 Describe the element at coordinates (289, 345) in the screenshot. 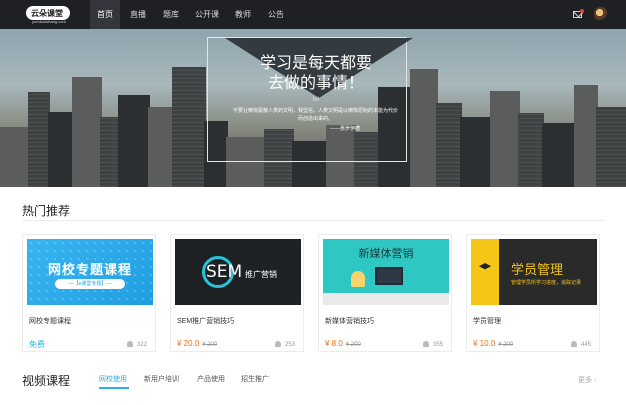

I see `student-count-value: 253` at that location.